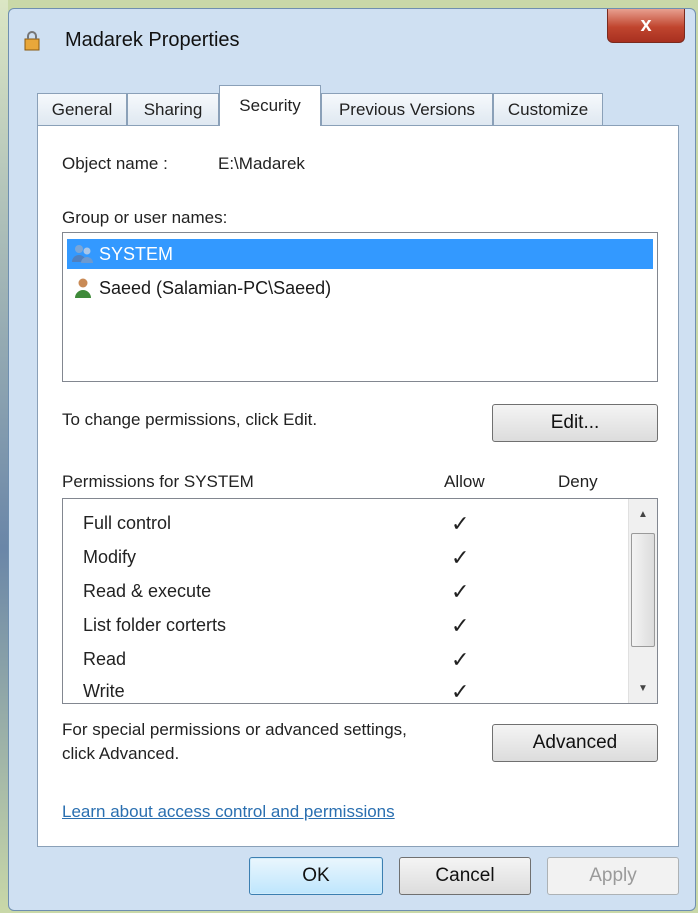  I want to click on apply-button-label: Apply, so click(613, 875).